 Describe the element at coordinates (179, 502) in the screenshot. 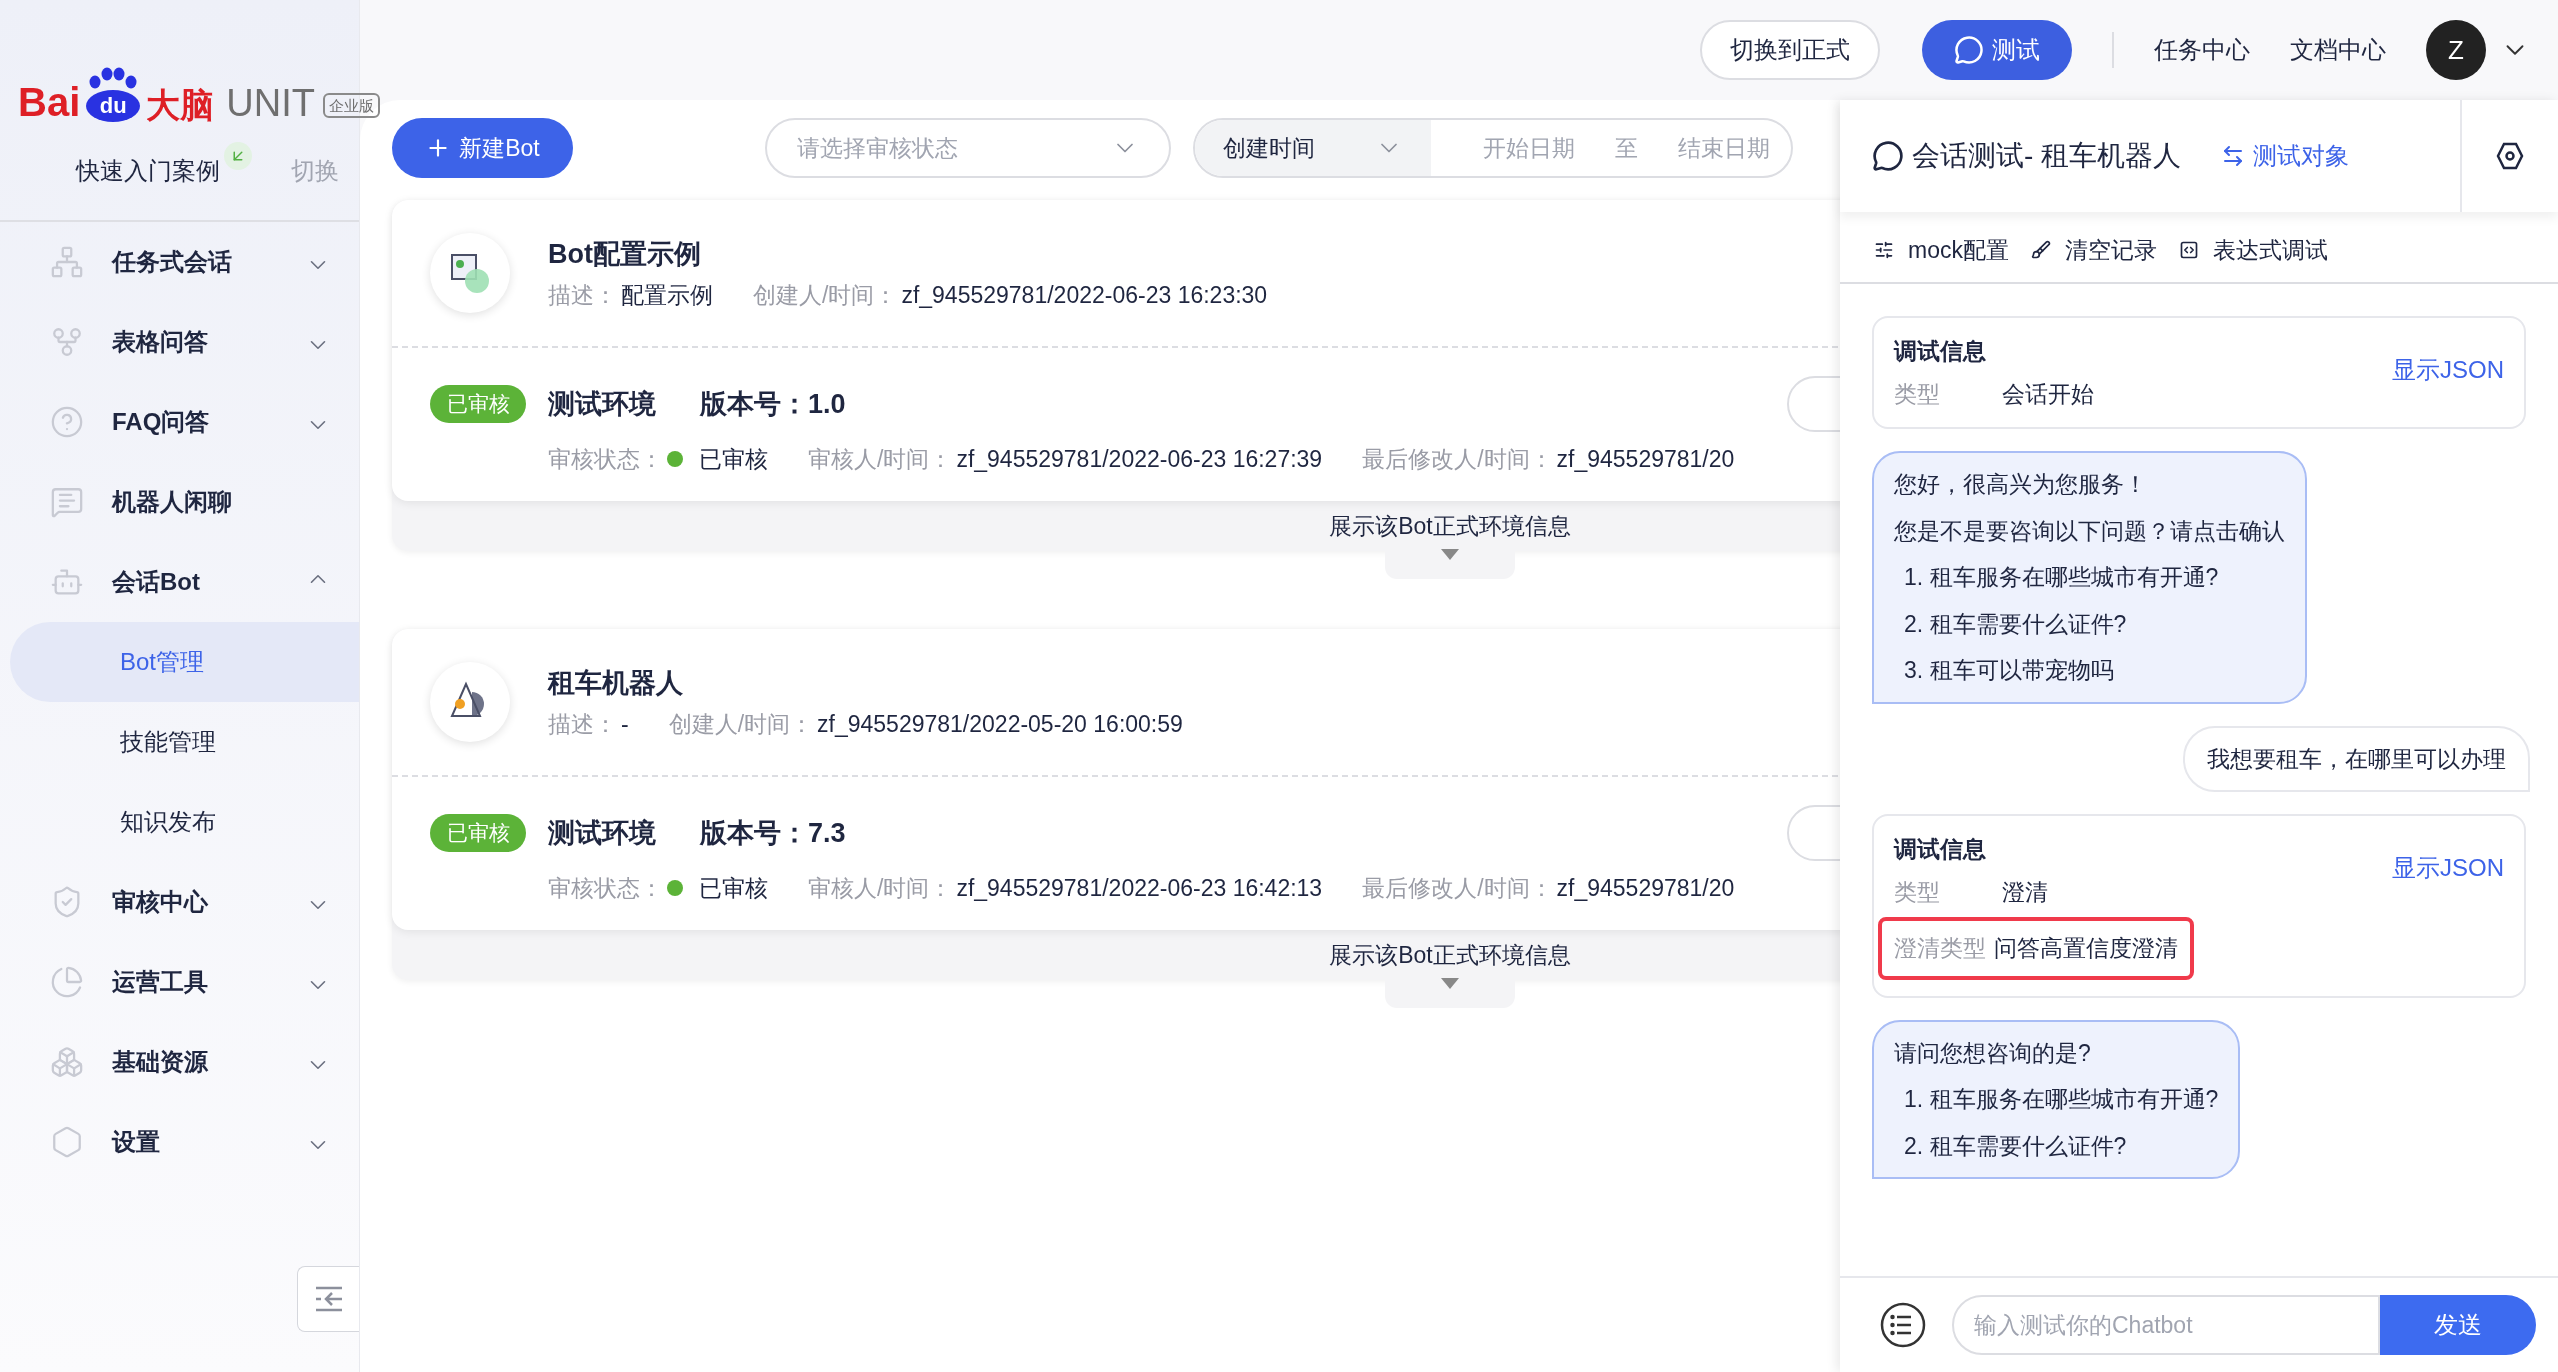

I see `sidebar-item: 机器人闲聊` at that location.